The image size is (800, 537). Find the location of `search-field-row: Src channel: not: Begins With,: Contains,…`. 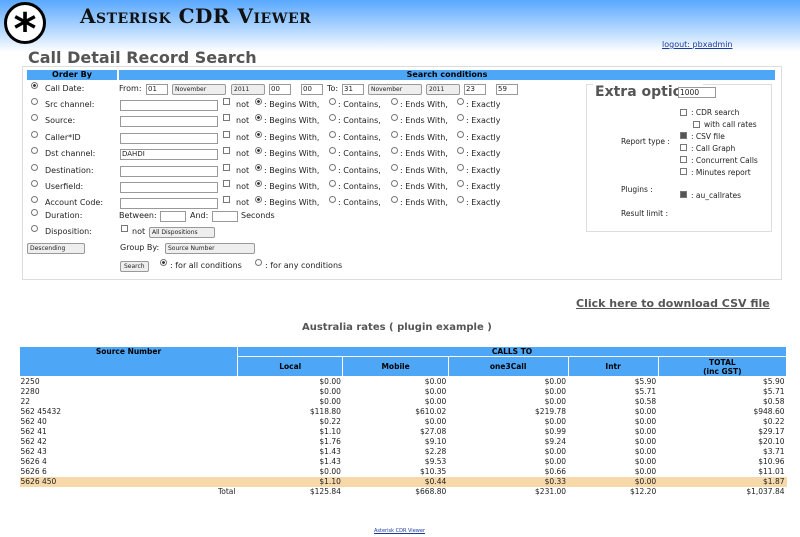

search-field-row: Src channel: not: Begins With,: Contains,… is located at coordinates (307, 105).